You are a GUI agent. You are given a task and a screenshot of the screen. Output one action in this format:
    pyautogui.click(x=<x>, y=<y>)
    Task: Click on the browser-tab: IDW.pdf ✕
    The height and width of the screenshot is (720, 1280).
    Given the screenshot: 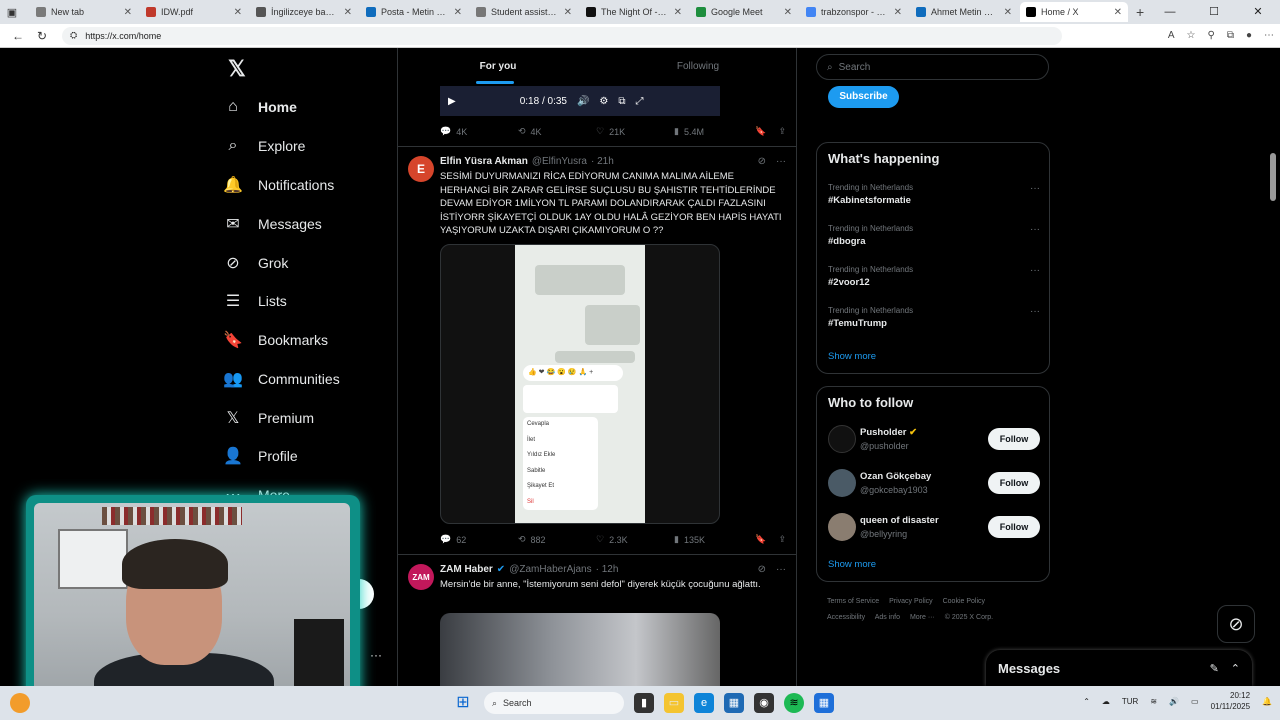 What is the action you would take?
    pyautogui.click(x=194, y=12)
    